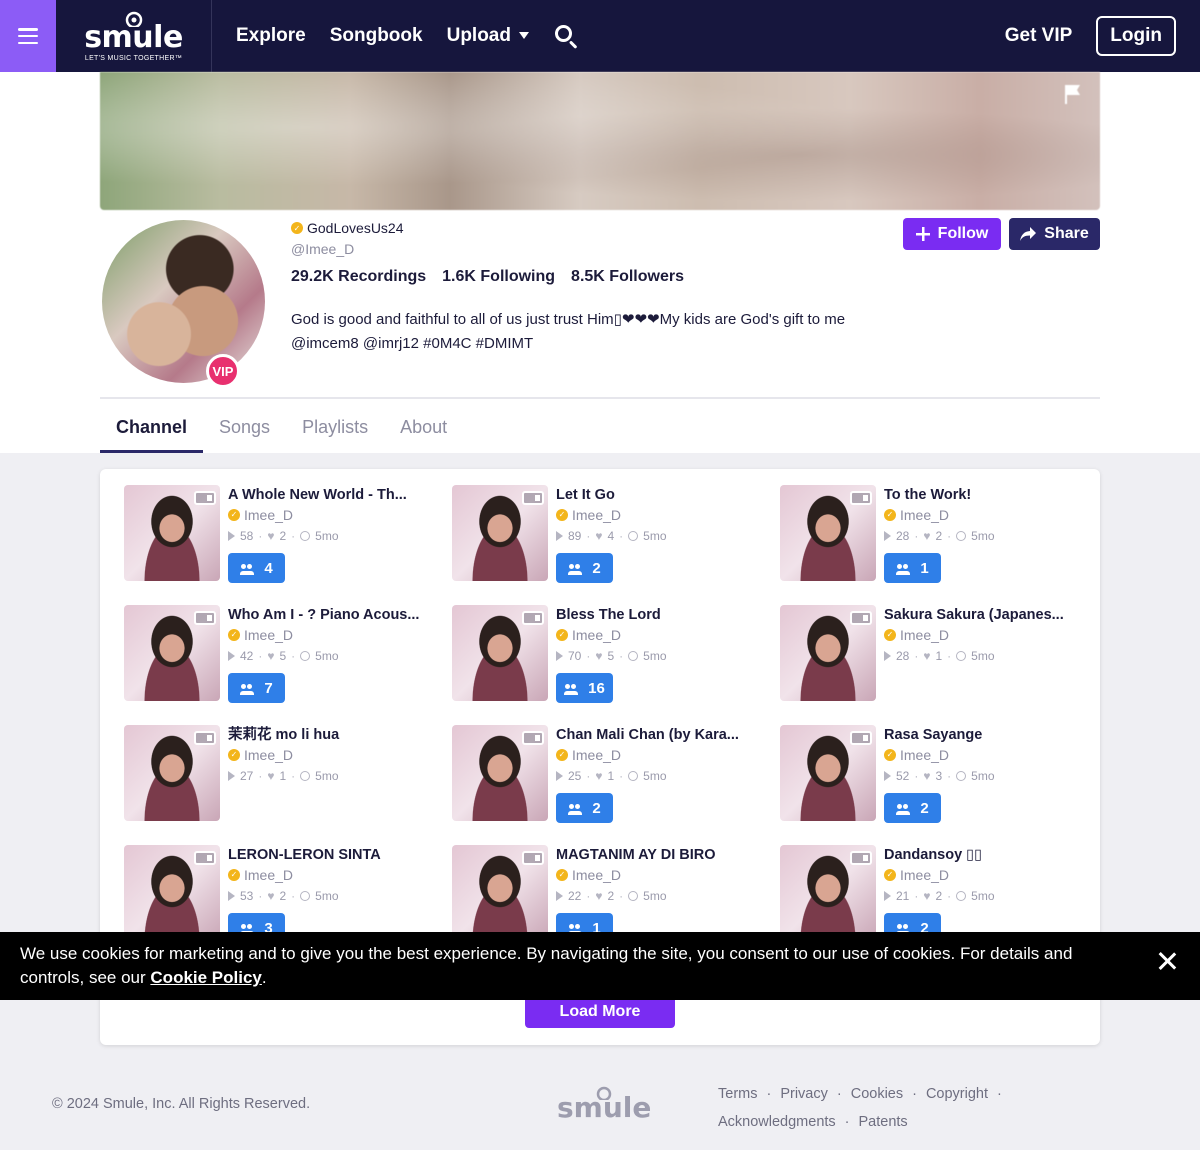 This screenshot has height=1150, width=1200. I want to click on get-vip-link: Get VIP, so click(1039, 36).